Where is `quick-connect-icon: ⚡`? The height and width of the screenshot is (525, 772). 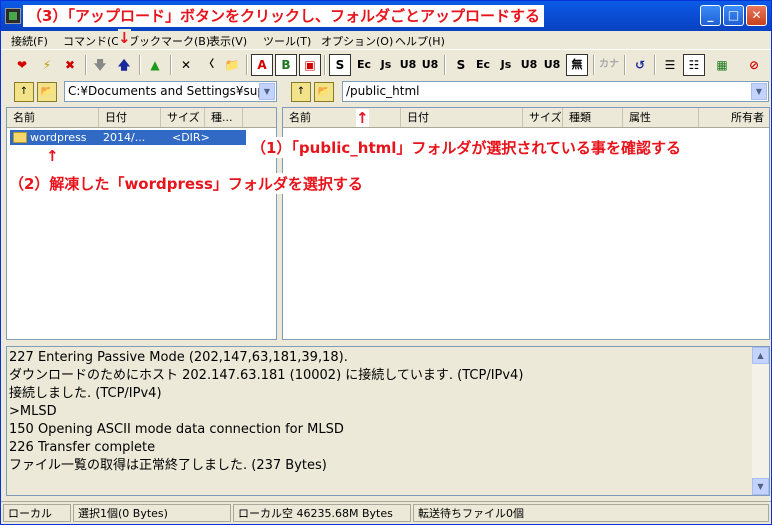 quick-connect-icon: ⚡ is located at coordinates (47, 65).